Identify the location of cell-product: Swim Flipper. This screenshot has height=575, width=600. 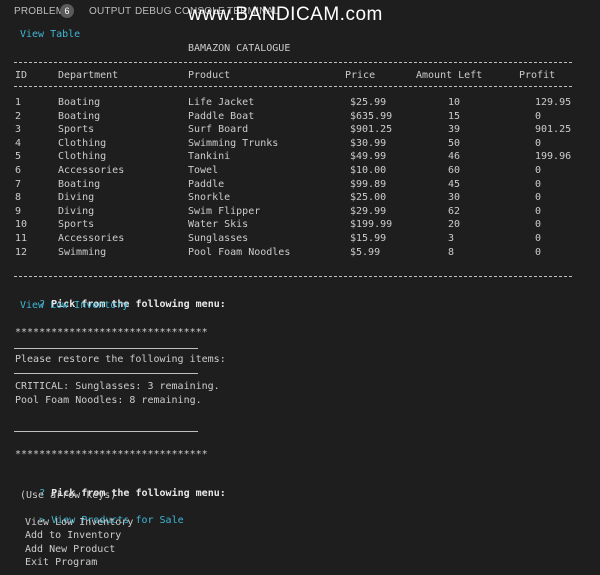
(224, 211).